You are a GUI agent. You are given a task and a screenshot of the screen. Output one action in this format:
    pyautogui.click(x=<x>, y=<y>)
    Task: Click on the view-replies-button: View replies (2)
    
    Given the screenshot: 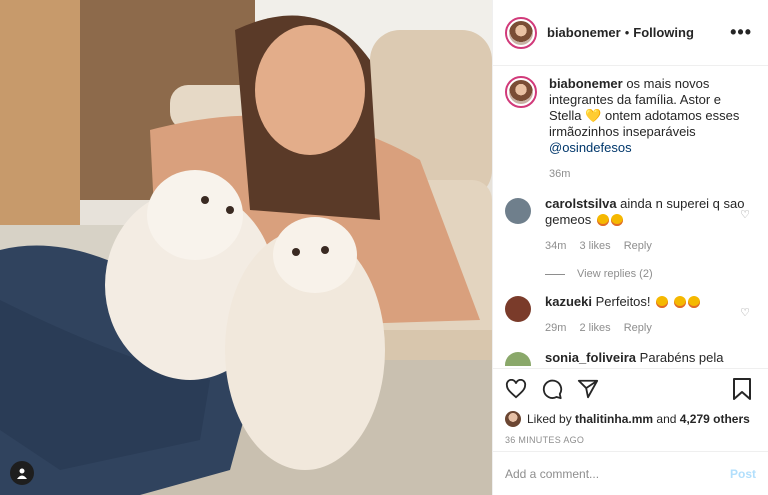 What is the action you would take?
    pyautogui.click(x=648, y=274)
    